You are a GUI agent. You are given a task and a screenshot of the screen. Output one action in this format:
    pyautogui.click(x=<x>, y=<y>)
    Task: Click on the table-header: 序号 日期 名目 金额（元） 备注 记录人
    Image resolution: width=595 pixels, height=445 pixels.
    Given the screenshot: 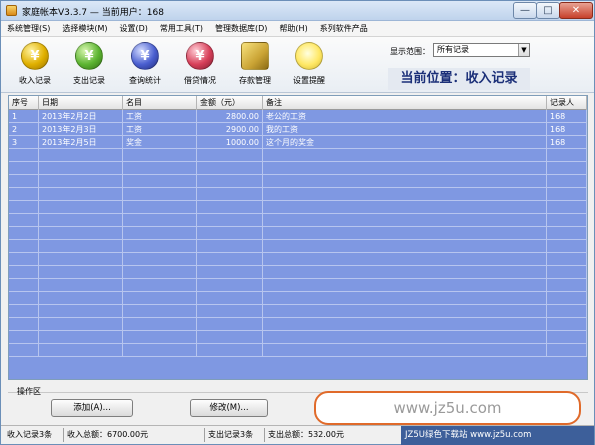 What is the action you would take?
    pyautogui.click(x=298, y=103)
    